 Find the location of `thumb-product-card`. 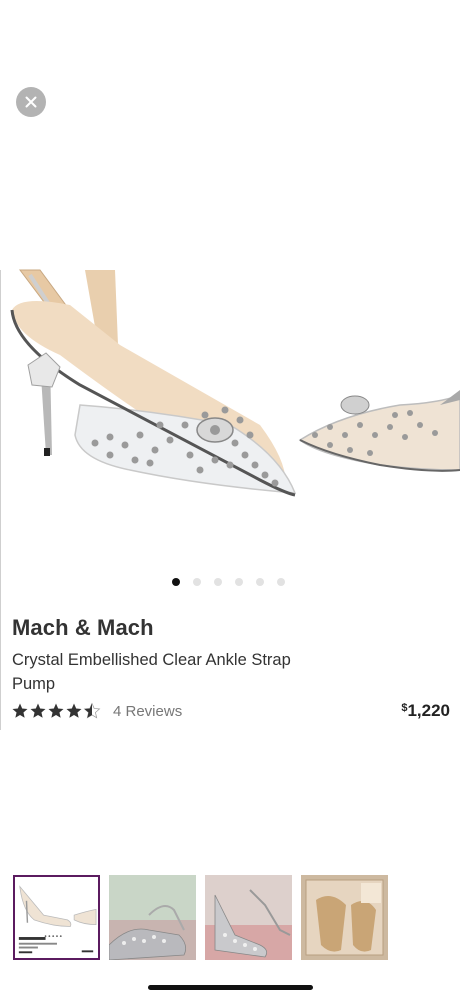

thumb-product-card is located at coordinates (56, 917).